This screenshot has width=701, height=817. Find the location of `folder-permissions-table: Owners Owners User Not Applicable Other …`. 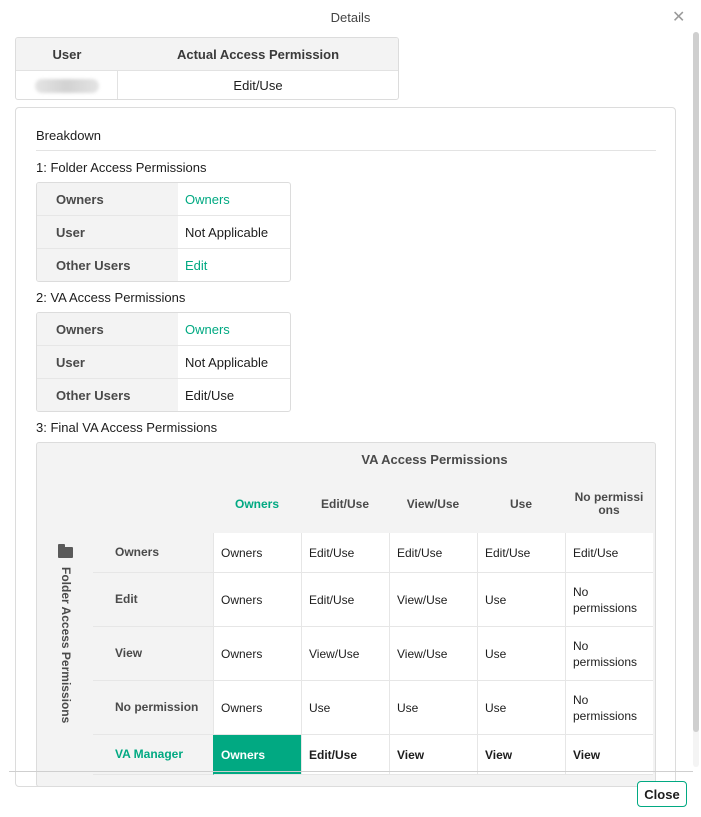

folder-permissions-table: Owners Owners User Not Applicable Other … is located at coordinates (163, 232).